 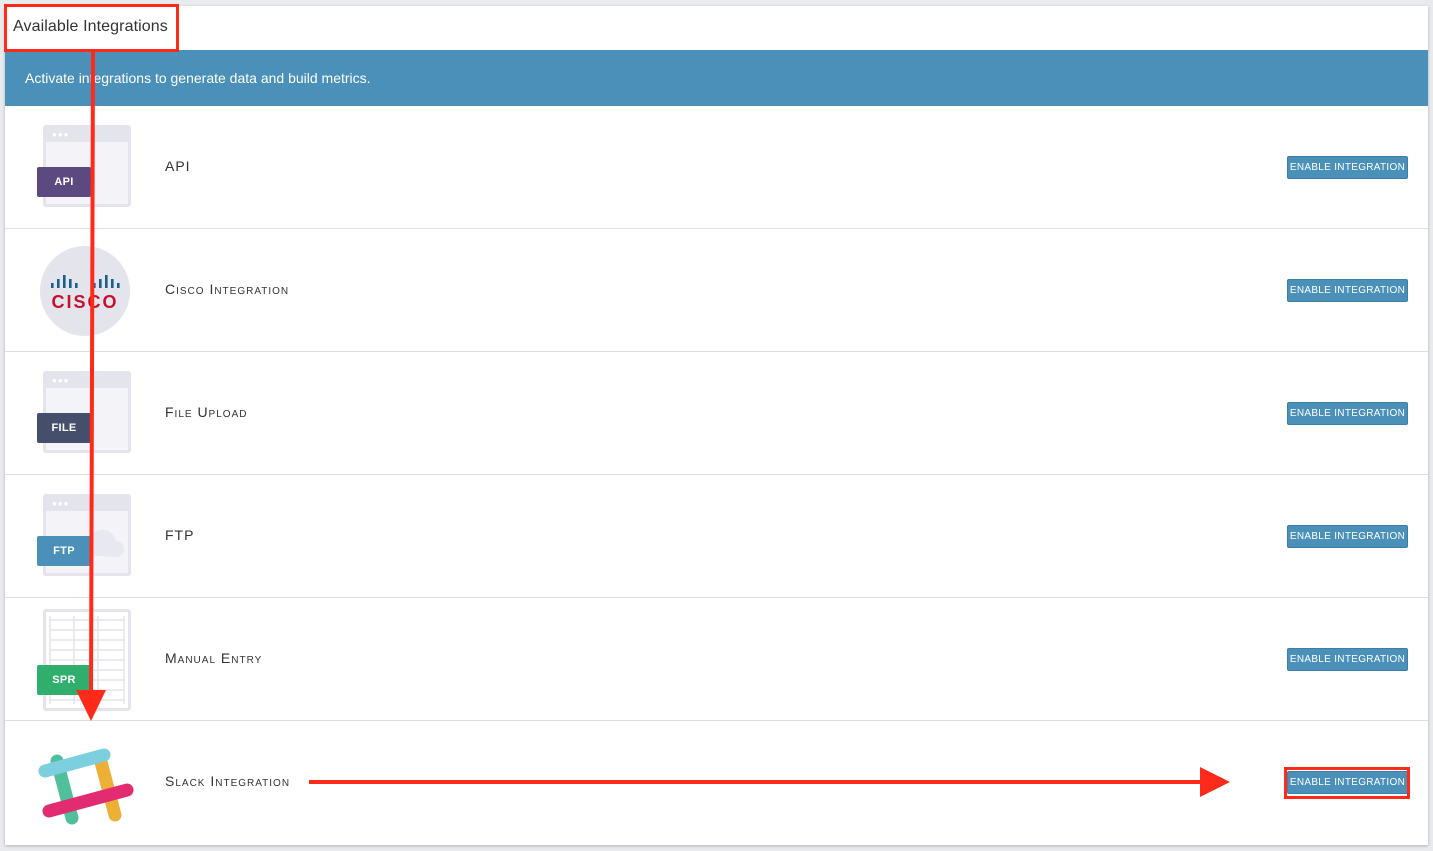 What do you see at coordinates (64, 428) in the screenshot?
I see `file-tag: FILE` at bounding box center [64, 428].